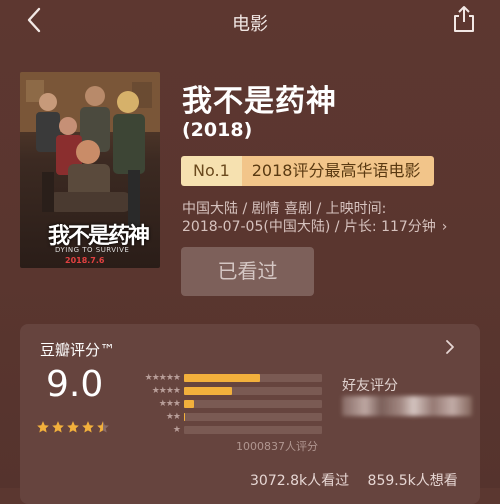 Image resolution: width=500 pixels, height=504 pixels. I want to click on share-button, so click(464, 19).